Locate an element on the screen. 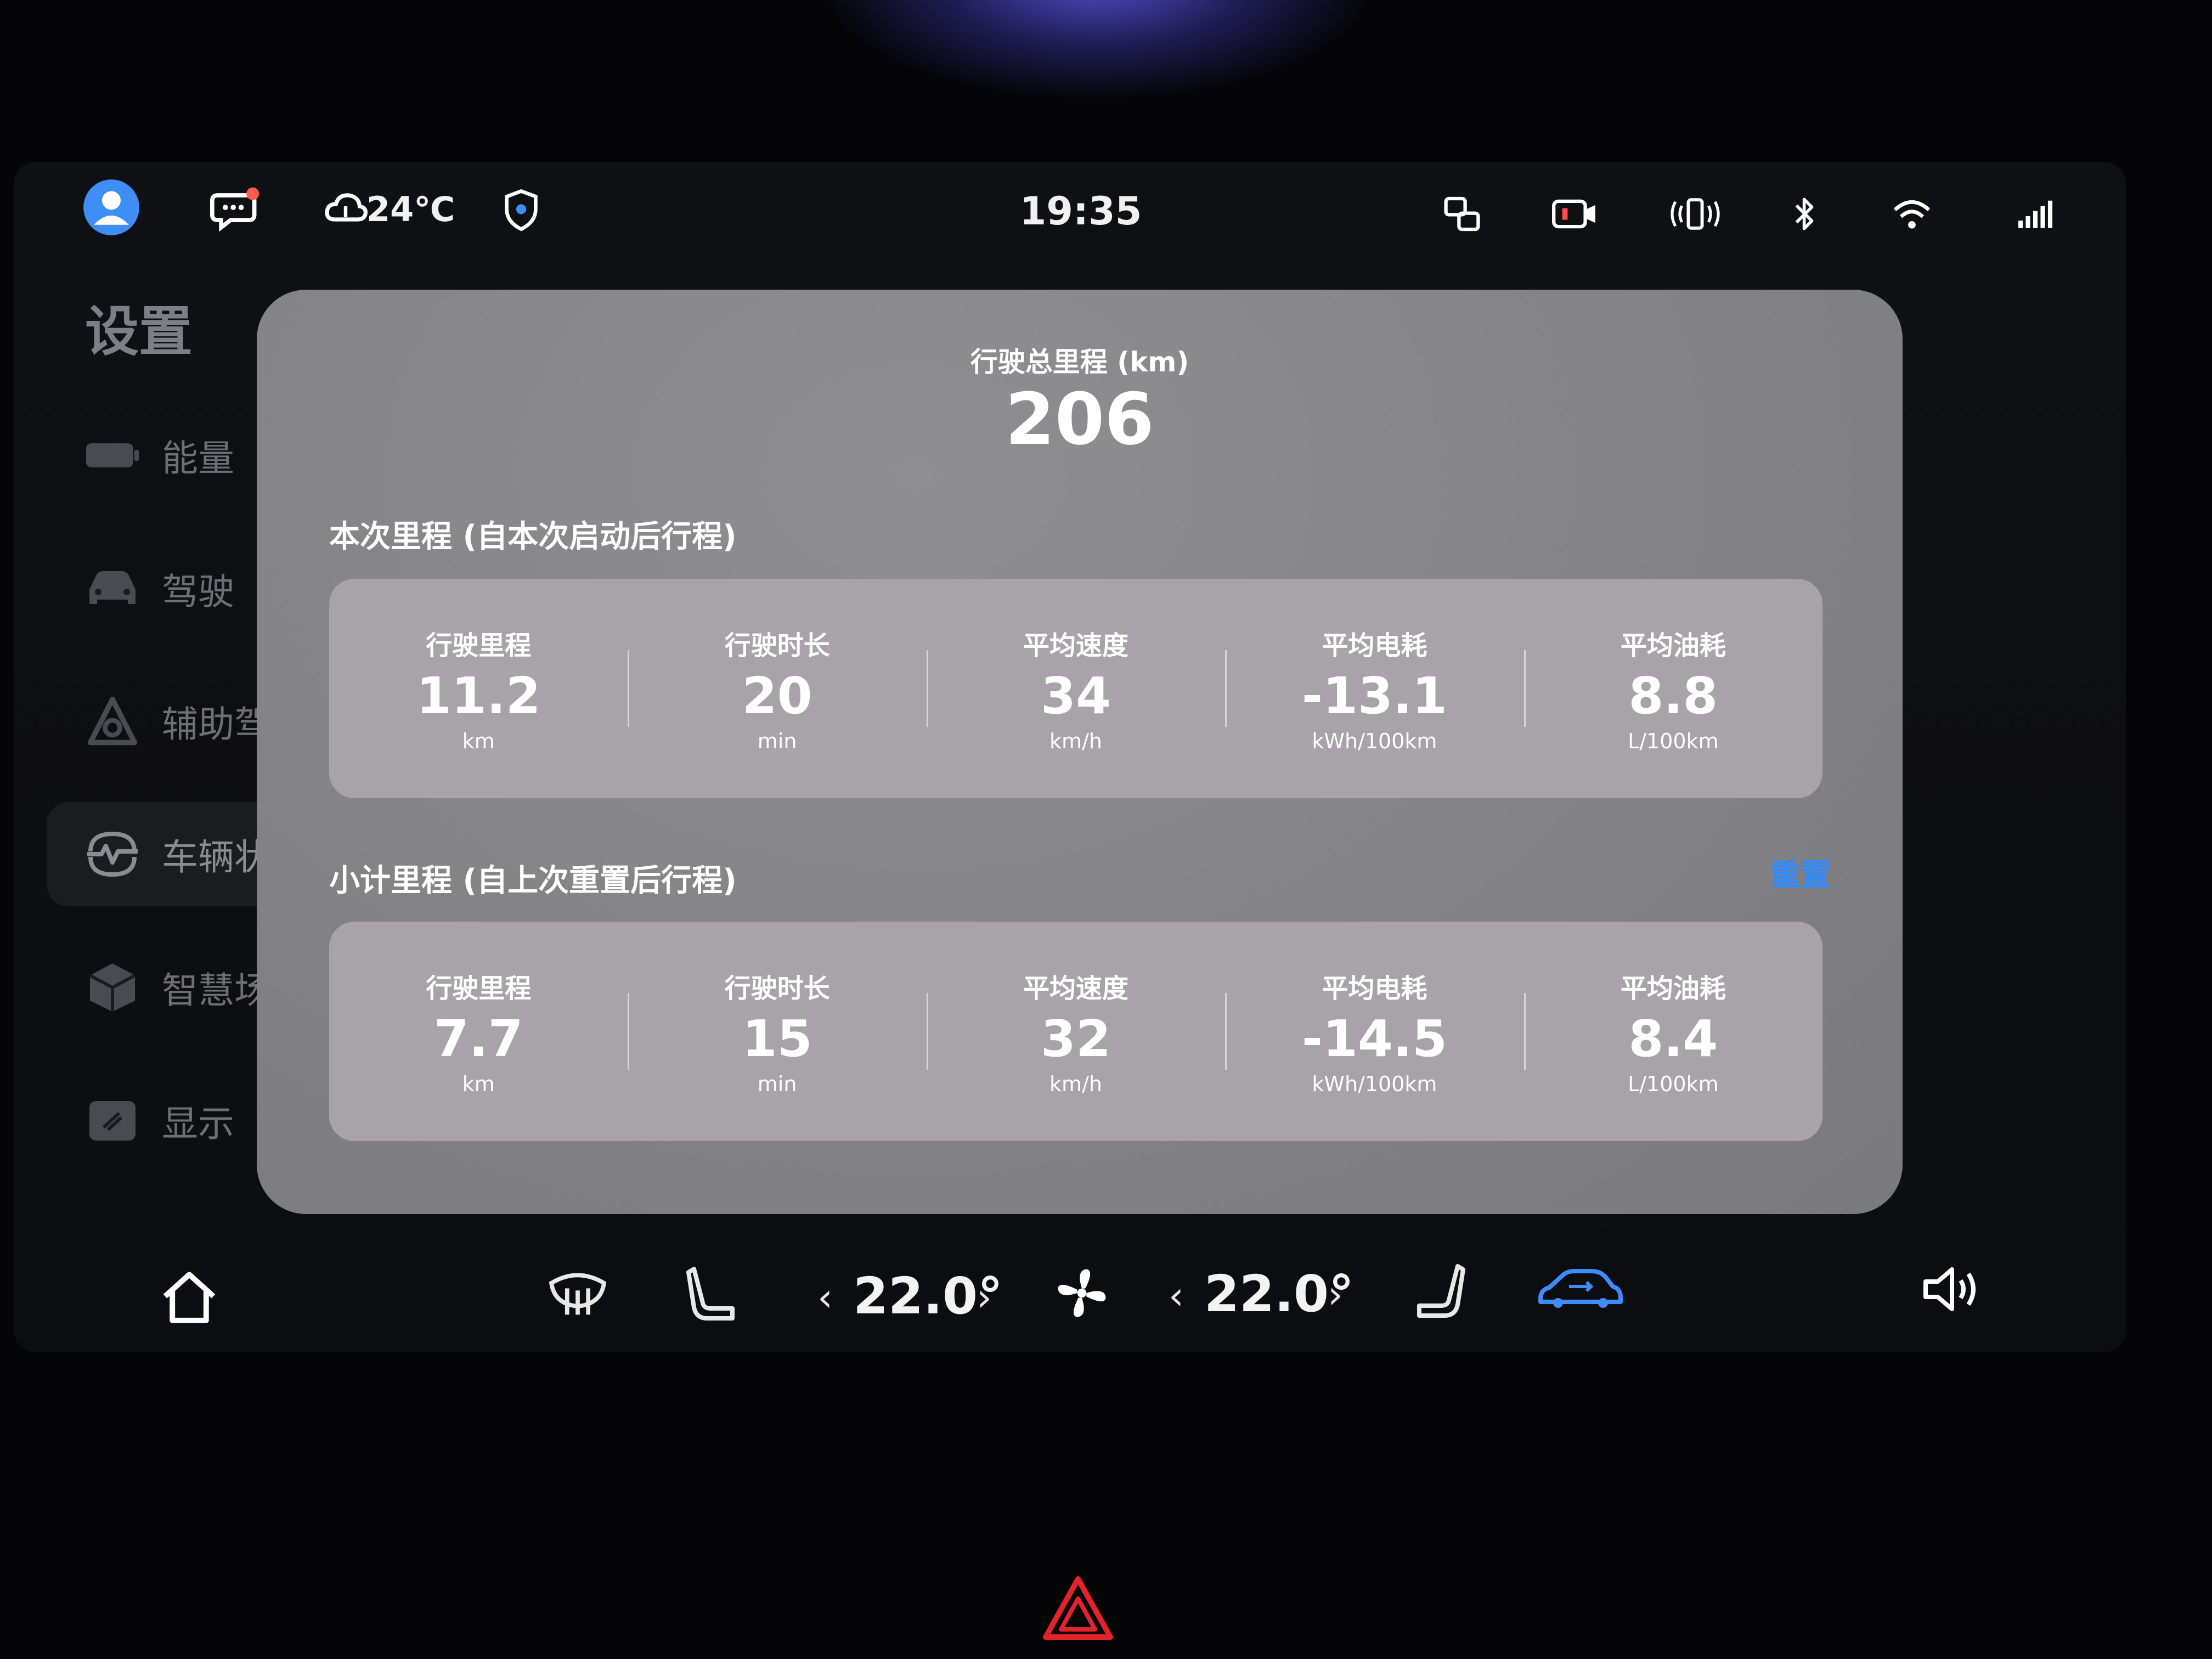 The width and height of the screenshot is (2212, 1659). user-avatar-icon is located at coordinates (111, 207).